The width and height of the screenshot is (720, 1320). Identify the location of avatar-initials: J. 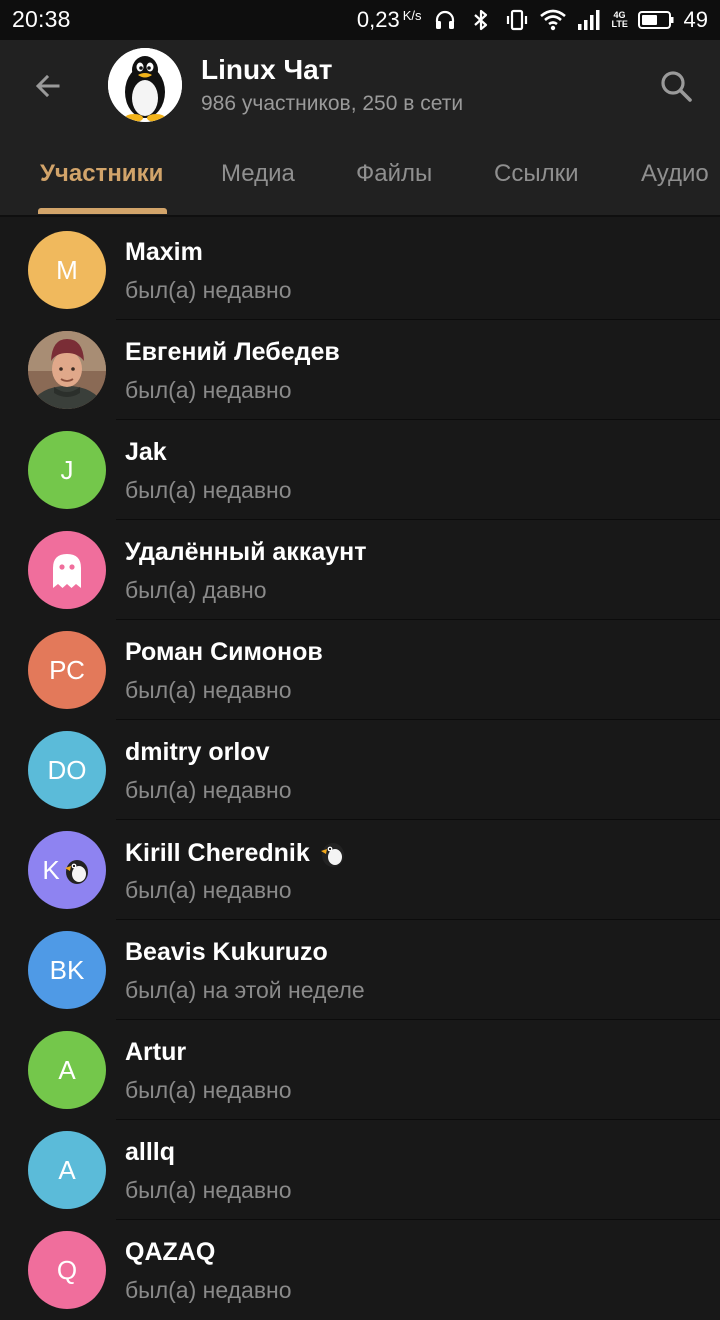
(67, 469).